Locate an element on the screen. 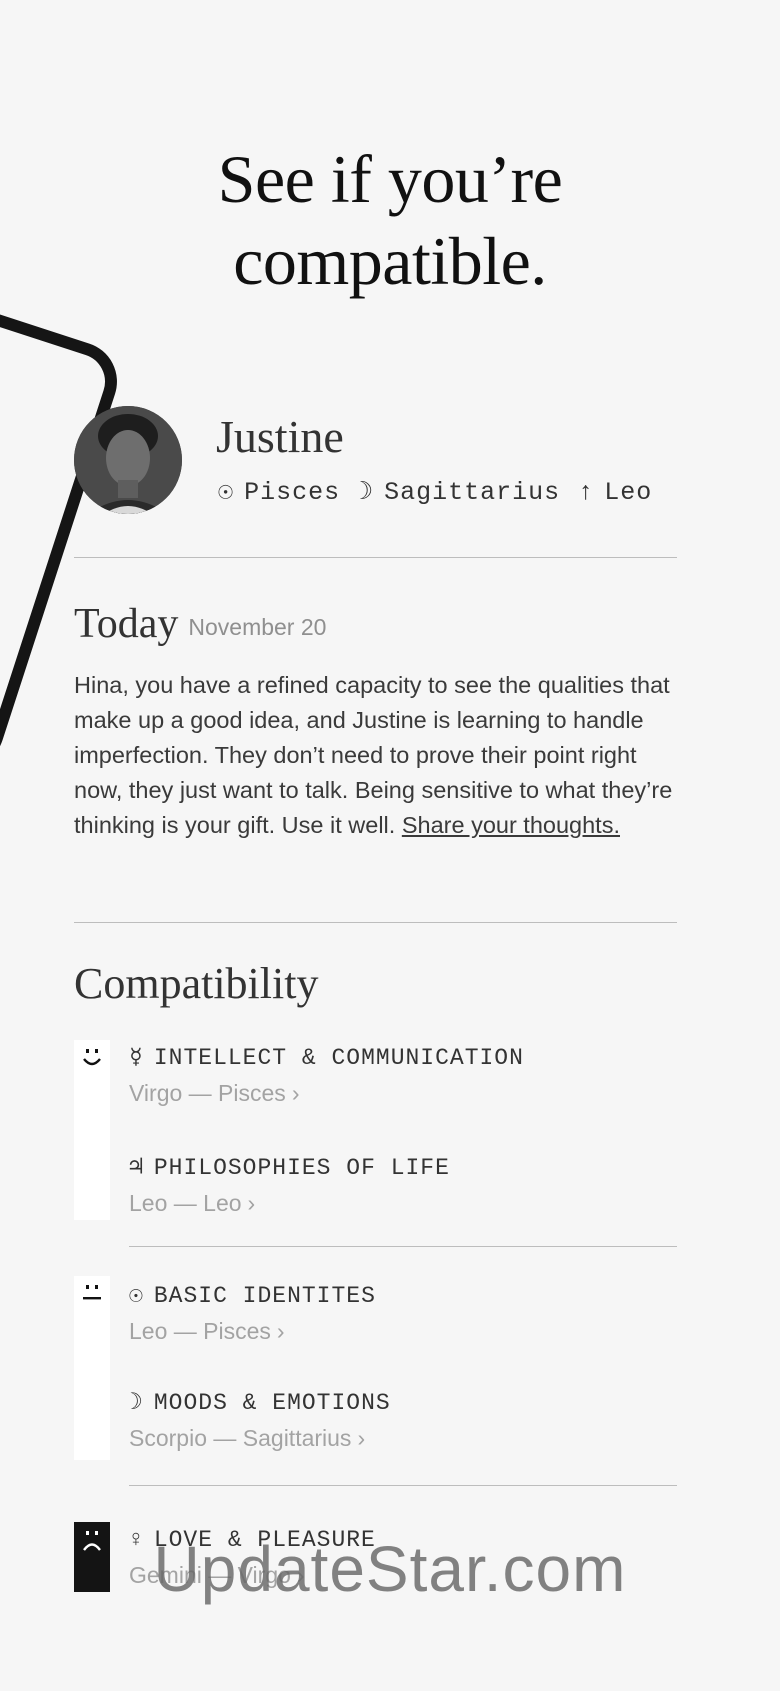 Image resolution: width=780 pixels, height=1691 pixels. aspect-label: MOODS & EMOTIONS is located at coordinates (272, 1403).